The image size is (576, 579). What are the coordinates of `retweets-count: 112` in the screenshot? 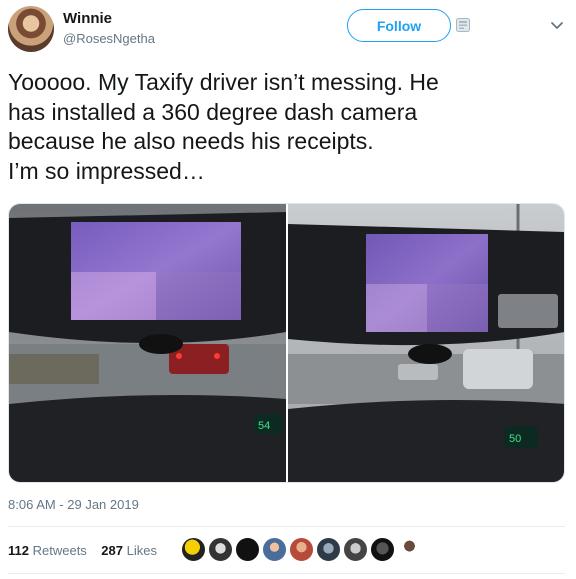 It's located at (18, 550).